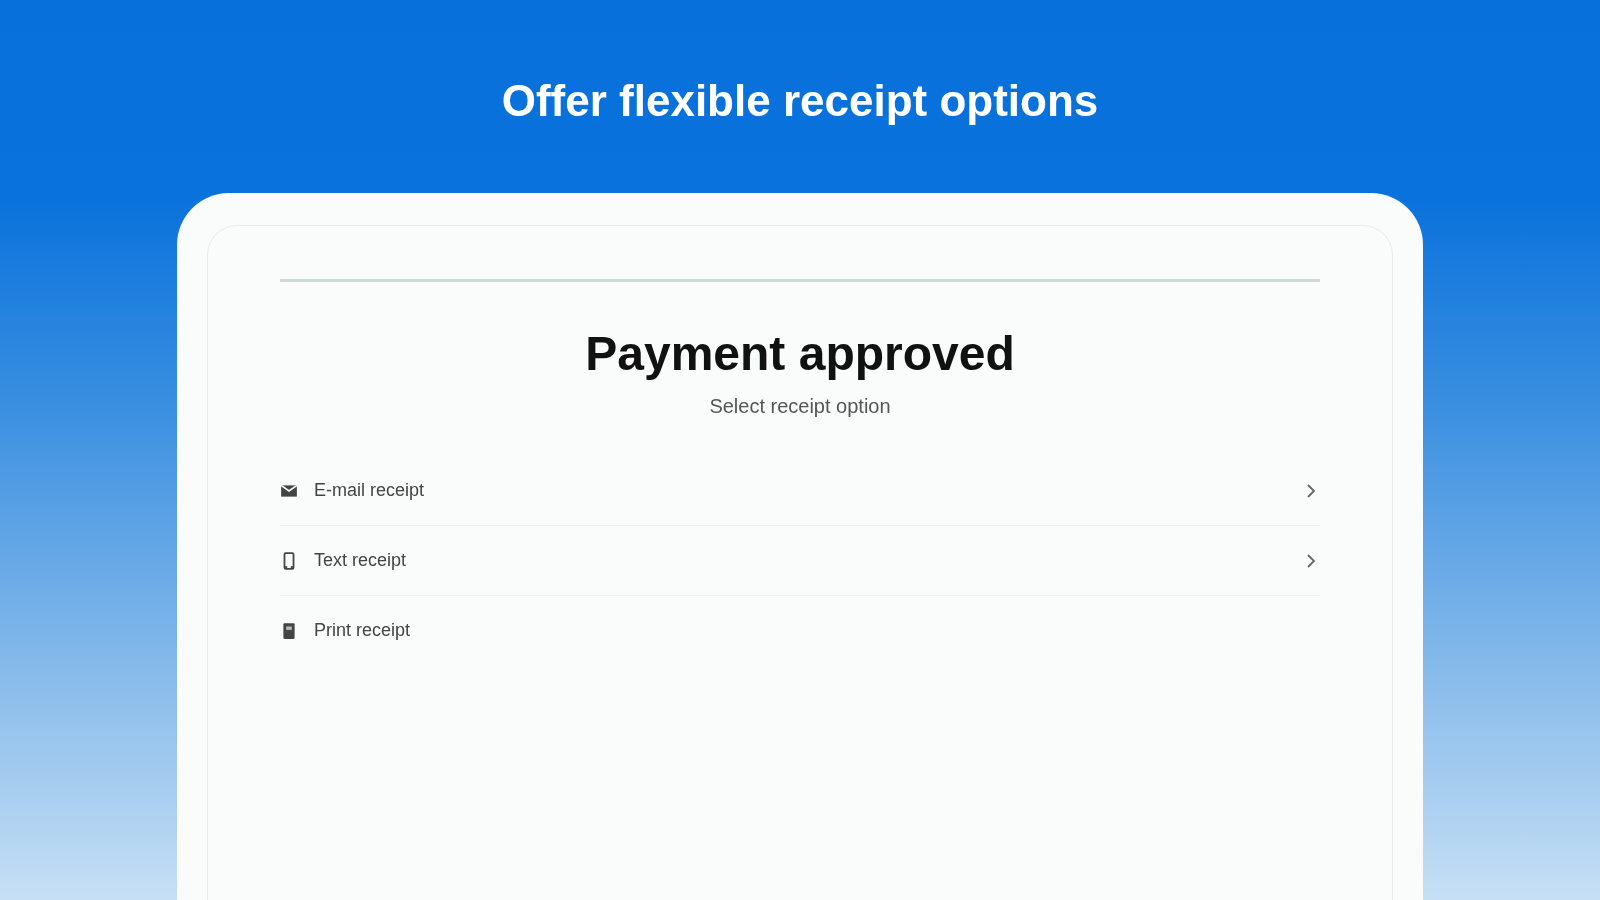 This screenshot has height=900, width=1600. I want to click on receipt-option: Text receipt, so click(800, 561).